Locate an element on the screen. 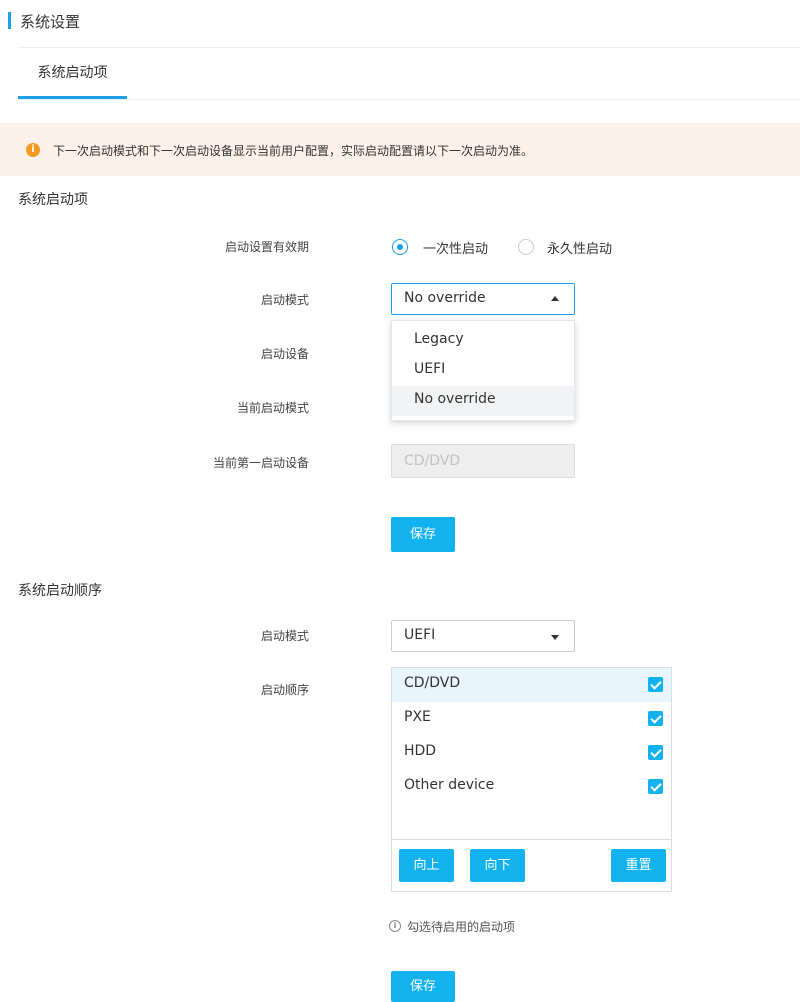  radio-once-label: 一次性启动 is located at coordinates (455, 247).